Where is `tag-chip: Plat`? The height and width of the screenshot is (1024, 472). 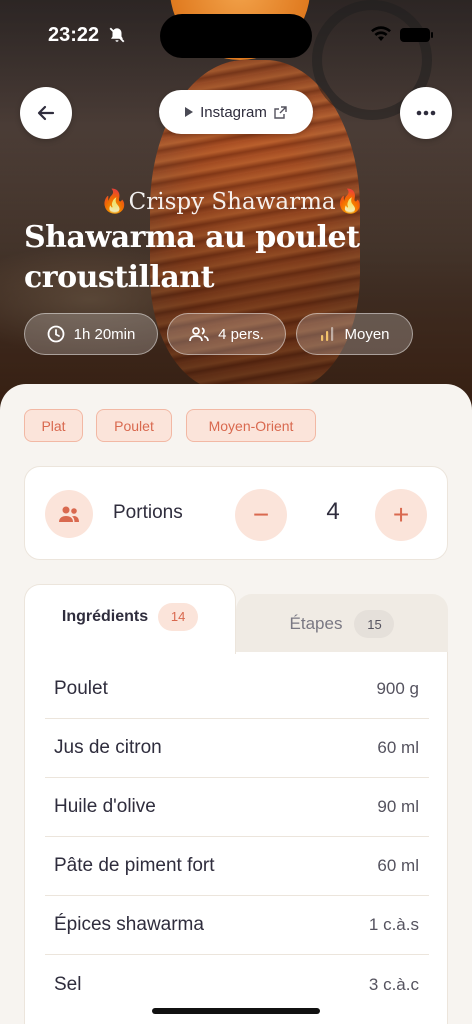
tag-chip: Plat is located at coordinates (53, 425).